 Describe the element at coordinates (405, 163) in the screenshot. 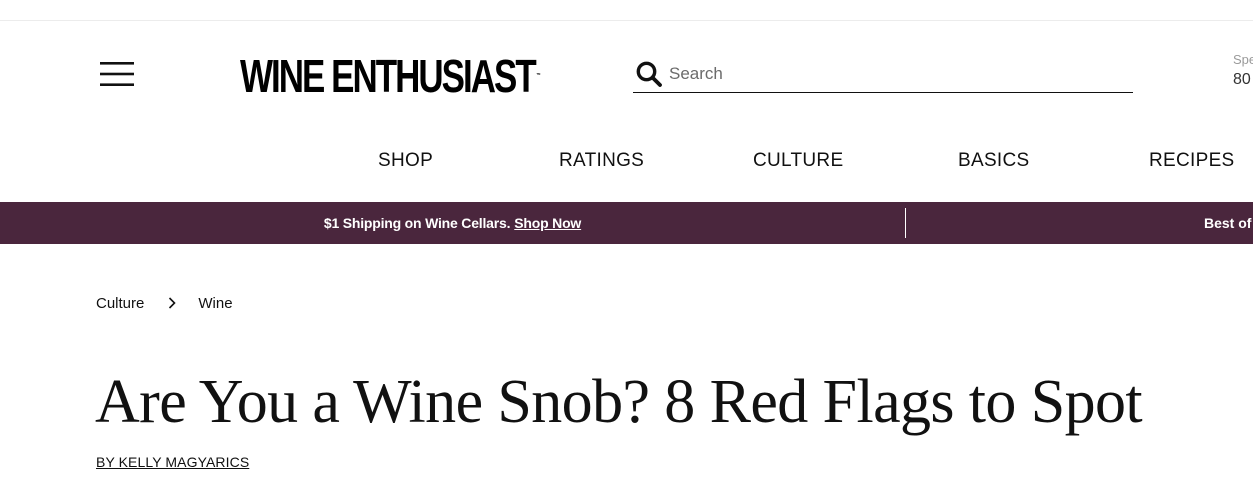

I see `nav-item-shop: SHOP` at that location.